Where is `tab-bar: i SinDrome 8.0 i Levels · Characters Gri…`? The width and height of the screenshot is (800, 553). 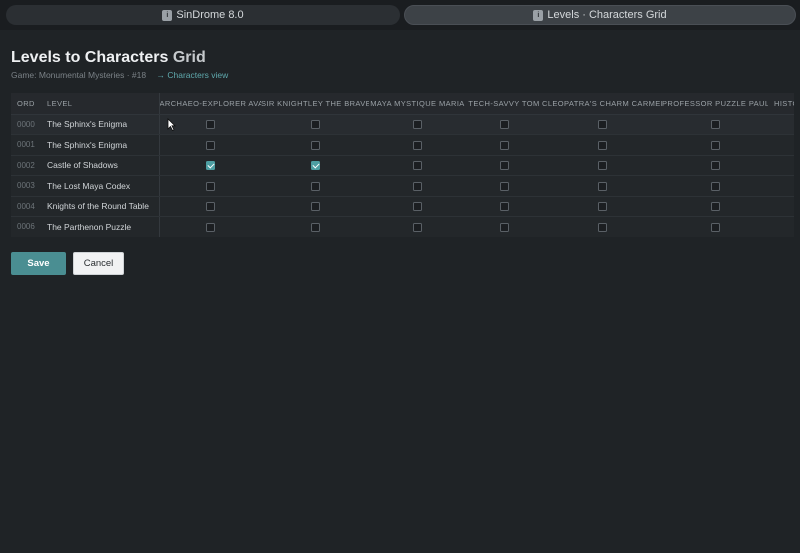
tab-bar: i SinDrome 8.0 i Levels · Characters Gri… is located at coordinates (400, 15).